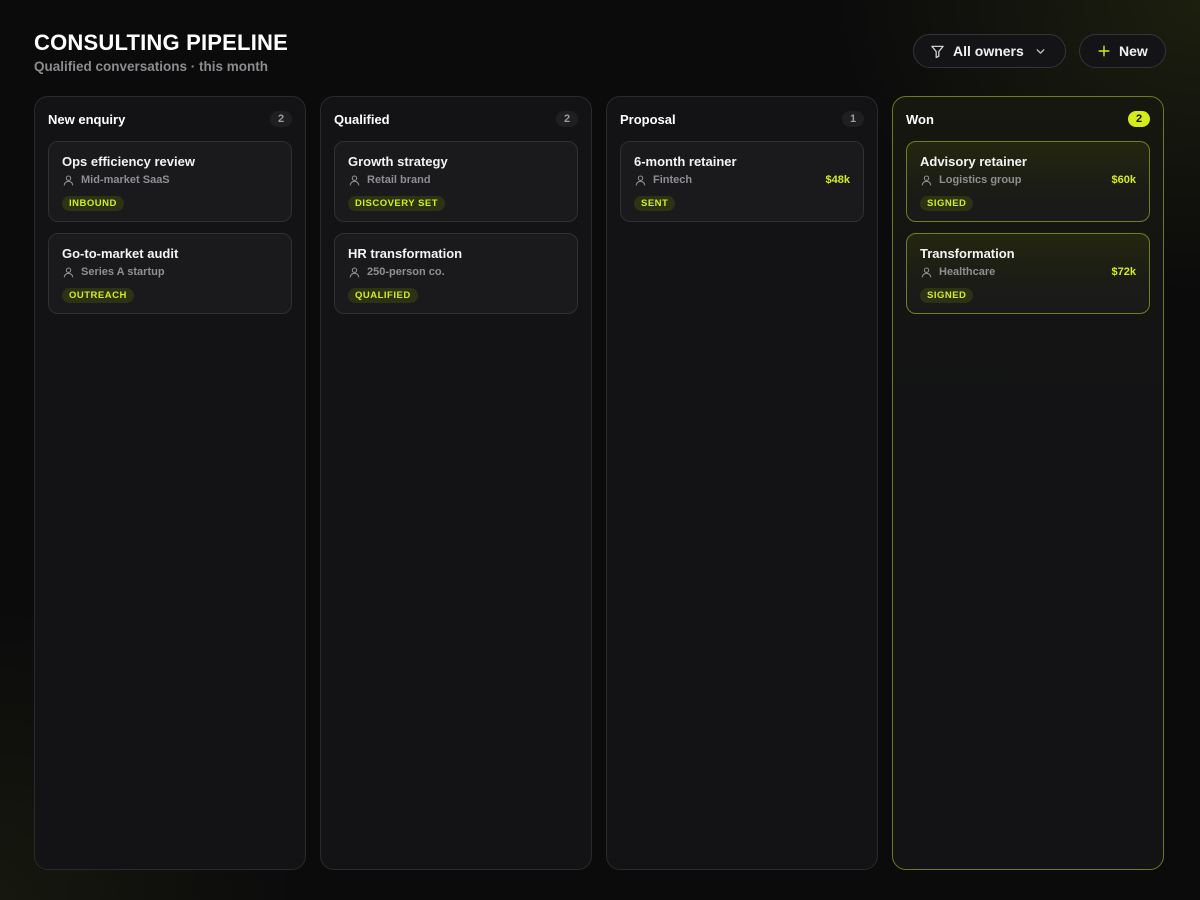 Image resolution: width=1200 pixels, height=900 pixels. Describe the element at coordinates (98, 295) in the screenshot. I see `deal-status-tag: OUTREACH` at that location.